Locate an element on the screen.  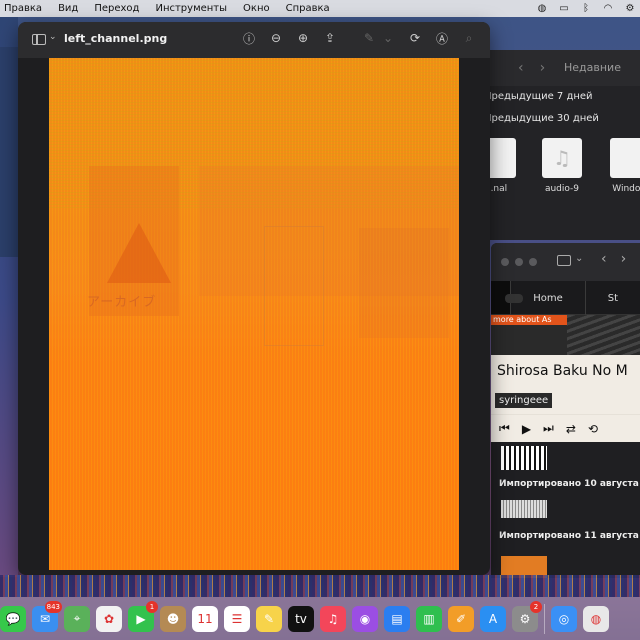
repeat-icon: ⟲ is located at coordinates (593, 429).